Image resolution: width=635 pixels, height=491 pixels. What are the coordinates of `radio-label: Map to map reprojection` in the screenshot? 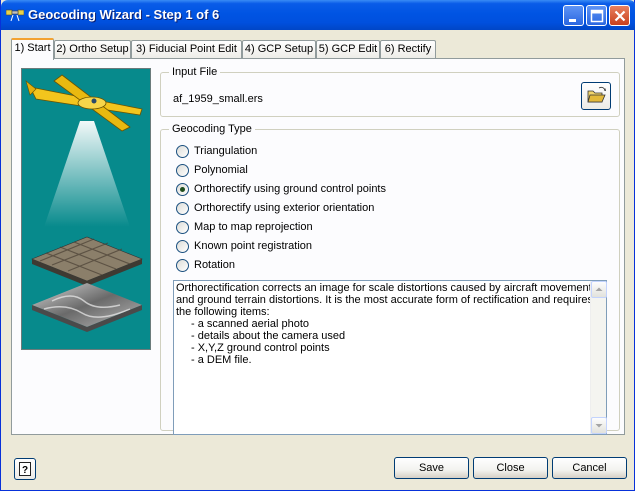 It's located at (253, 227).